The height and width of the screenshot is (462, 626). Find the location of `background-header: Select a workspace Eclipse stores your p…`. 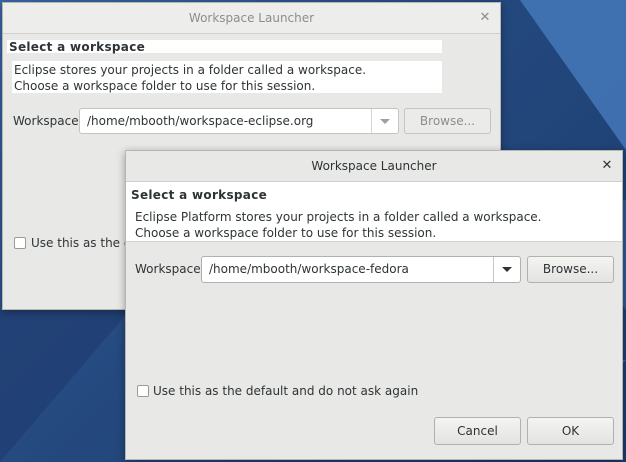

background-header: Select a workspace Eclipse stores your p… is located at coordinates (251, 63).